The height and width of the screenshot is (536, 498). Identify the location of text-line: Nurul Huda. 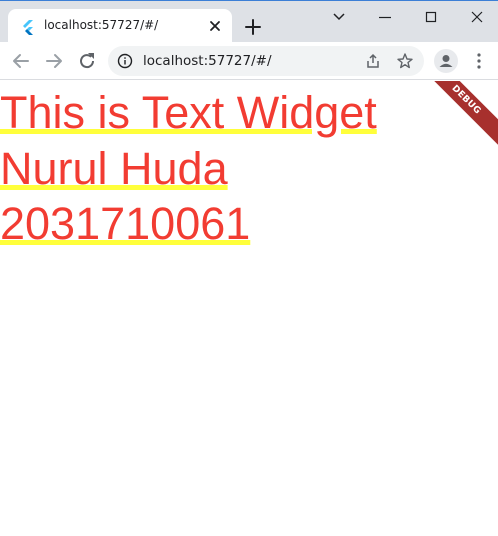
(114, 168).